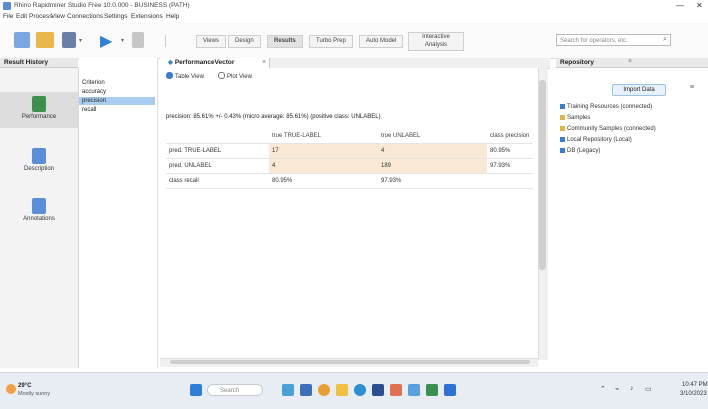  Describe the element at coordinates (324, 390) in the screenshot. I see `chrome-icon` at that location.